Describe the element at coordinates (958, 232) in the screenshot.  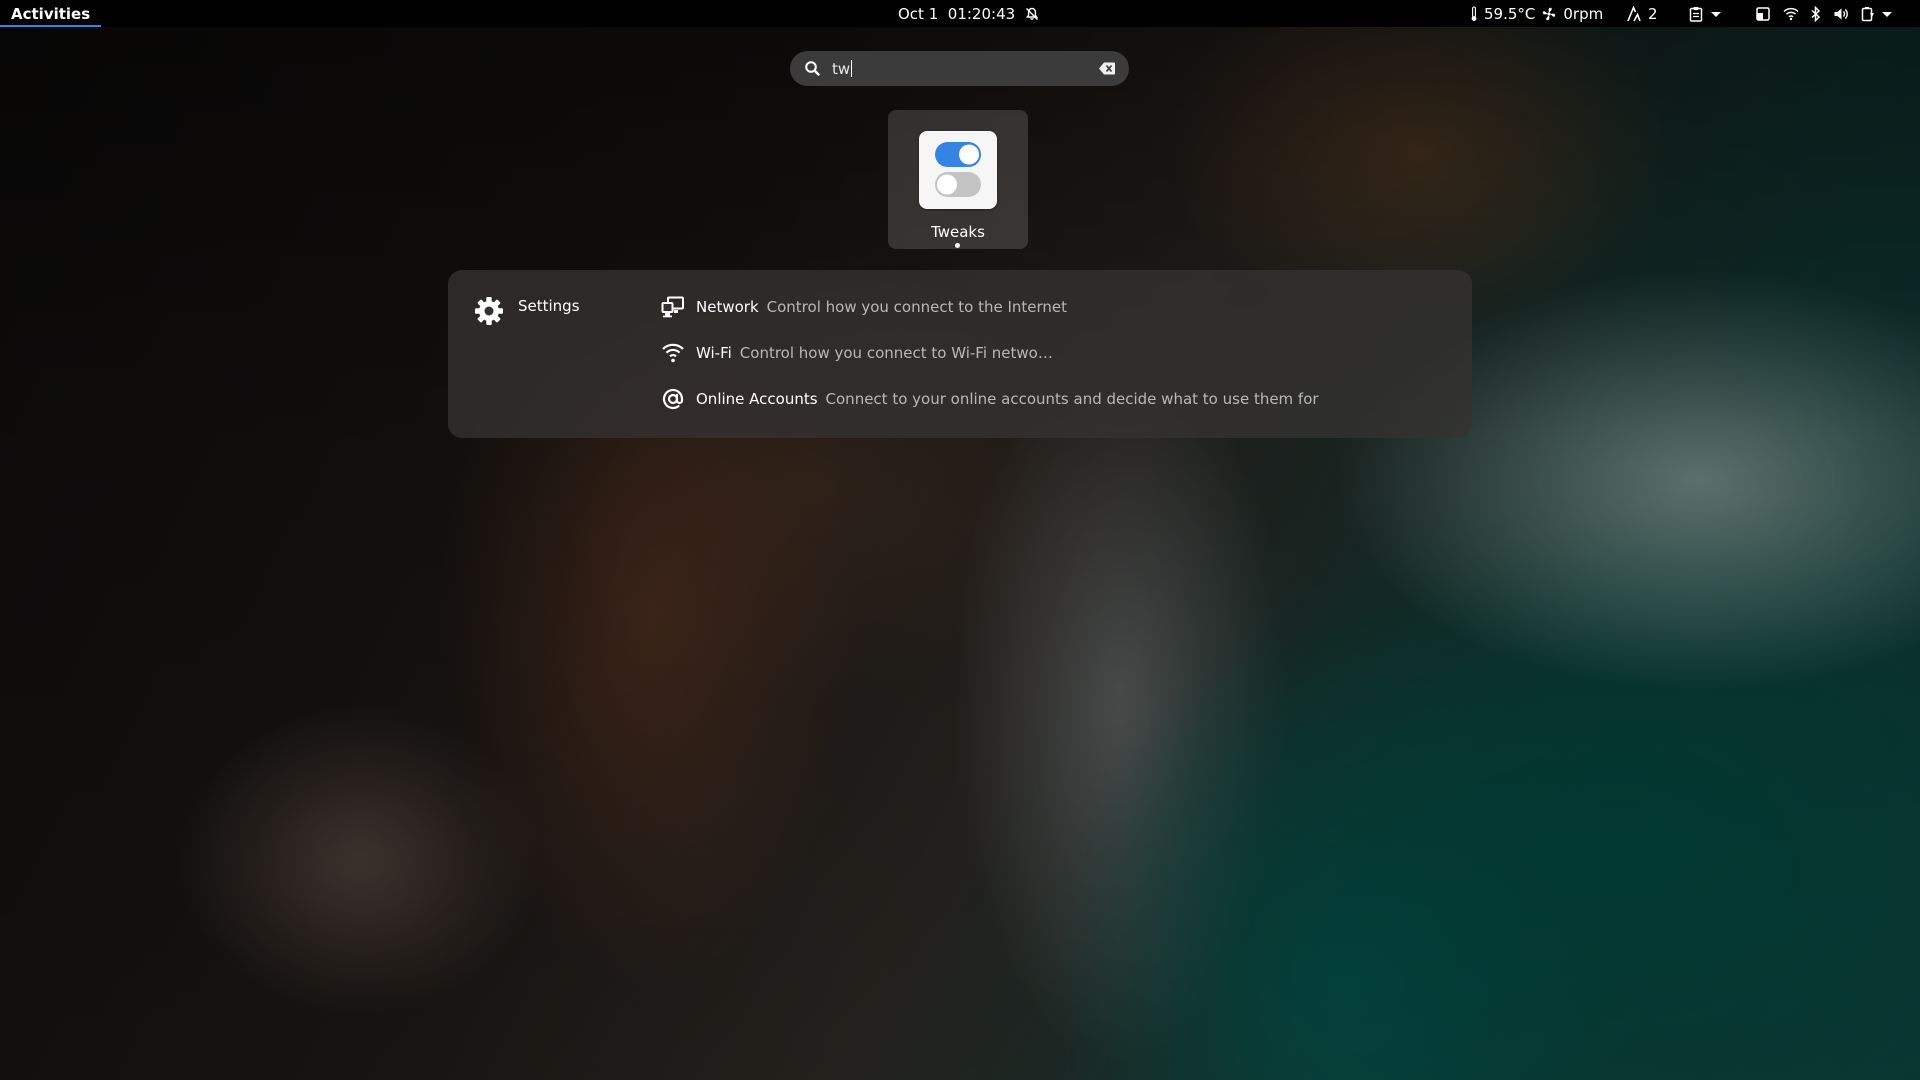
I see `app-name: Tweaks` at that location.